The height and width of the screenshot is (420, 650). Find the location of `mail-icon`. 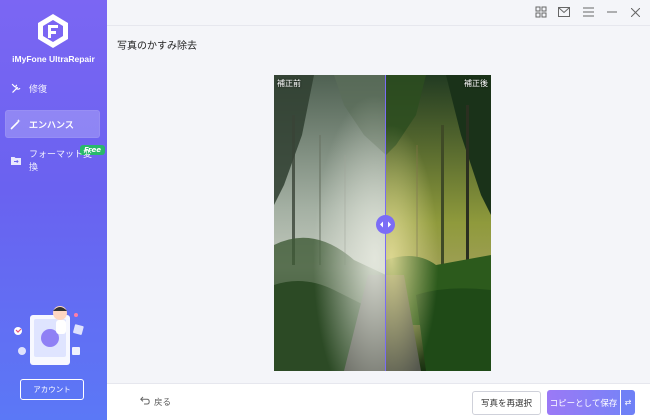

mail-icon is located at coordinates (564, 12).